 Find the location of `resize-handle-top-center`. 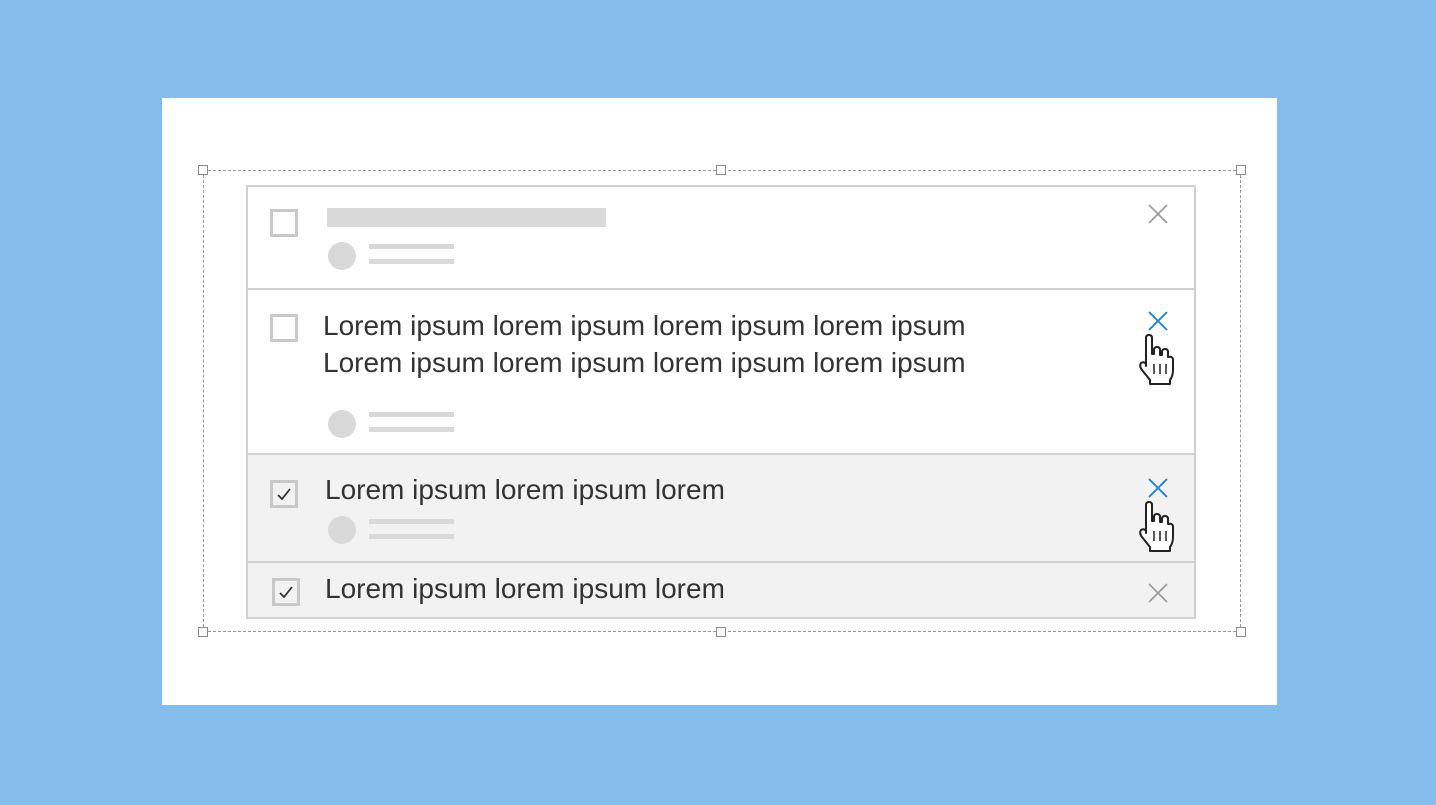

resize-handle-top-center is located at coordinates (721, 170).